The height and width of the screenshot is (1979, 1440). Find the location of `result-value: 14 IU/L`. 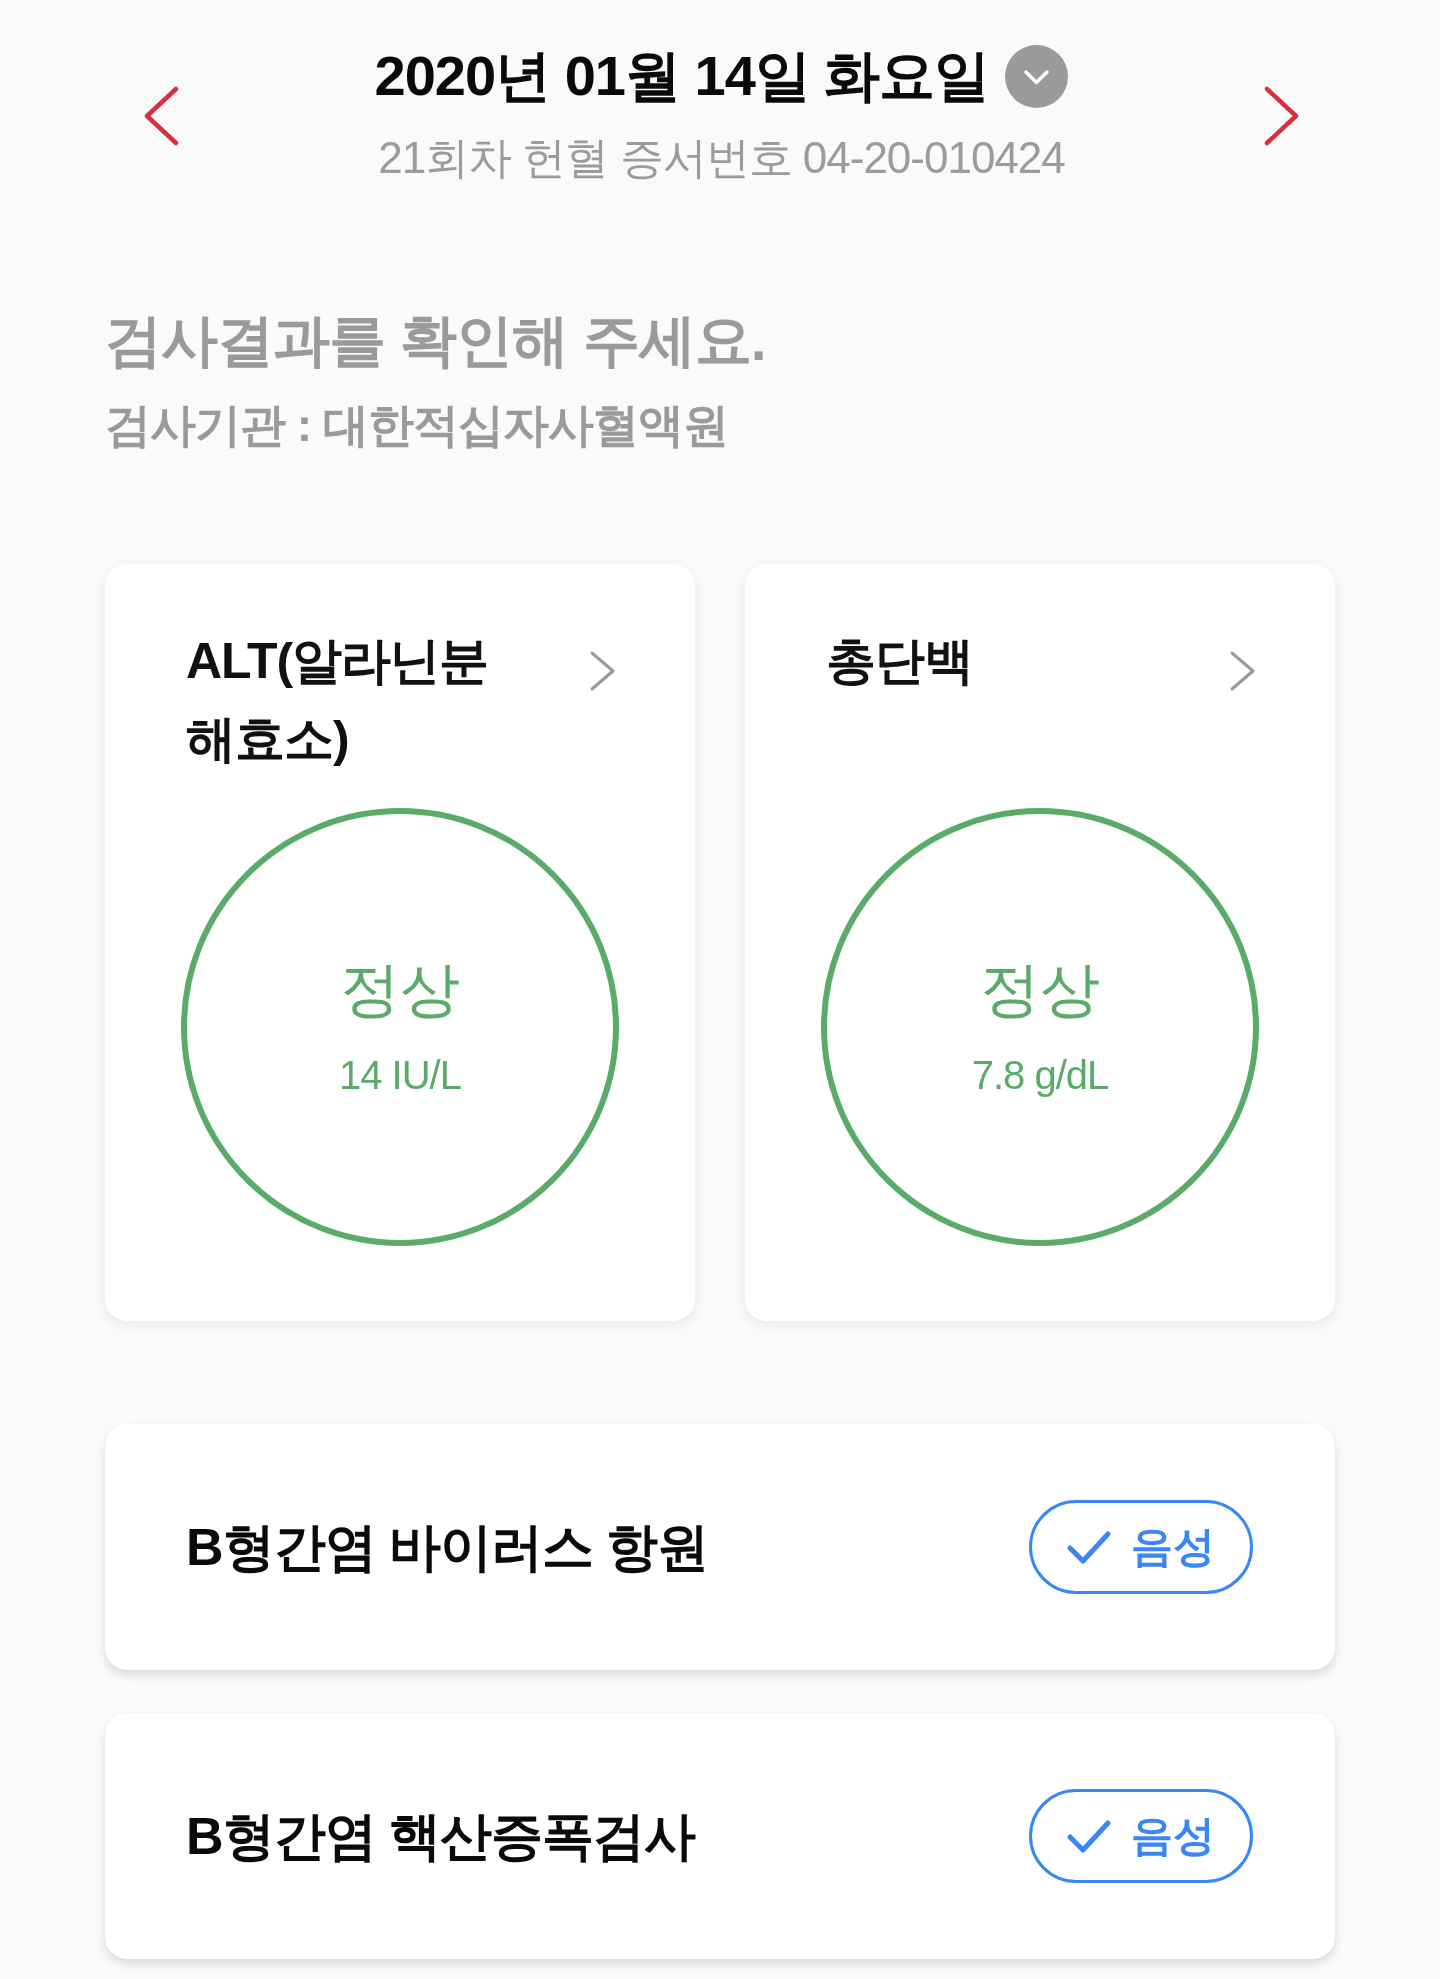

result-value: 14 IU/L is located at coordinates (400, 1075).